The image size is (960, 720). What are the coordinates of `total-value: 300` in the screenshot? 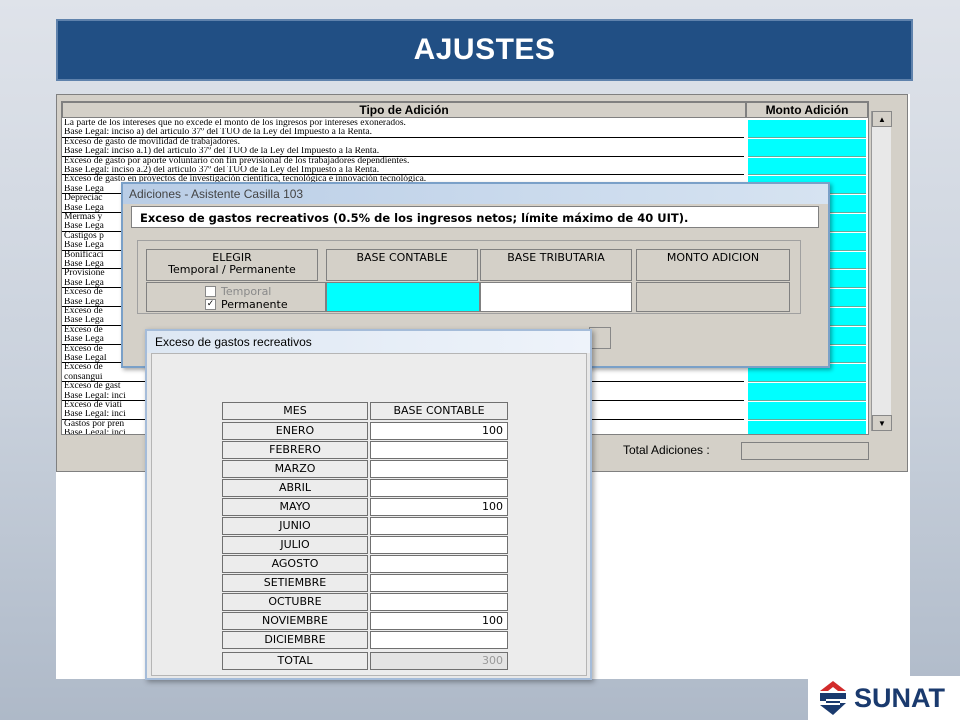 It's located at (439, 661).